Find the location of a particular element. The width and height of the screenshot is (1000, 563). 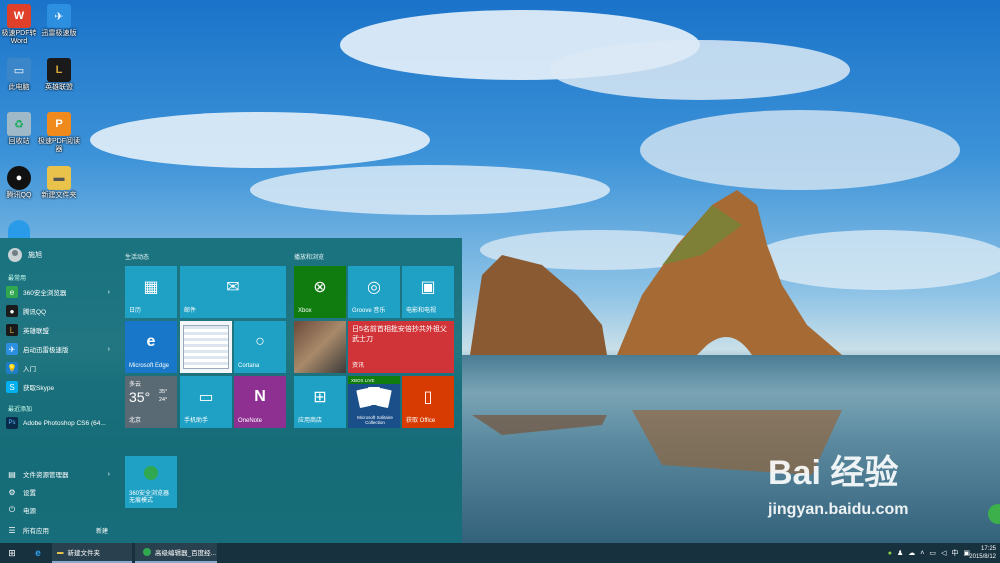

browser-360-icon: e is located at coordinates (12, 292).